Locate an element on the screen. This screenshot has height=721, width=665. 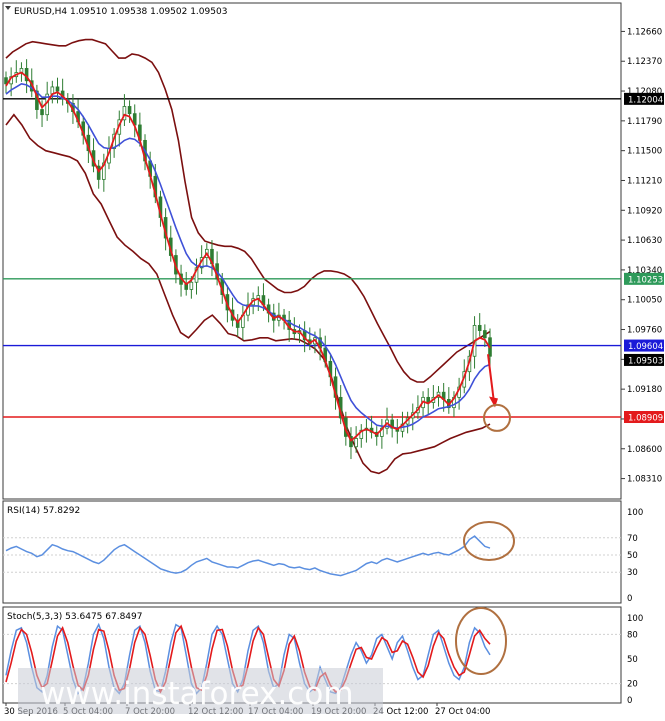
stoch-tick-label: 50 is located at coordinates (632, 660).